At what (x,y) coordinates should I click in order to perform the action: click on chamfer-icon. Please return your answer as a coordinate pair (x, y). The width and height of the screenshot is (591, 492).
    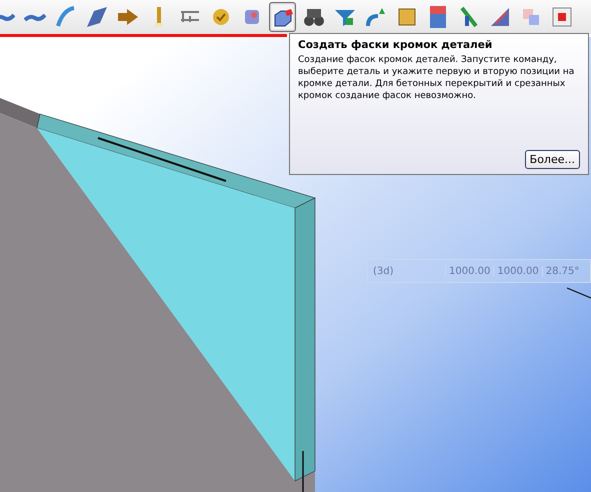
    Looking at the image, I should click on (283, 17).